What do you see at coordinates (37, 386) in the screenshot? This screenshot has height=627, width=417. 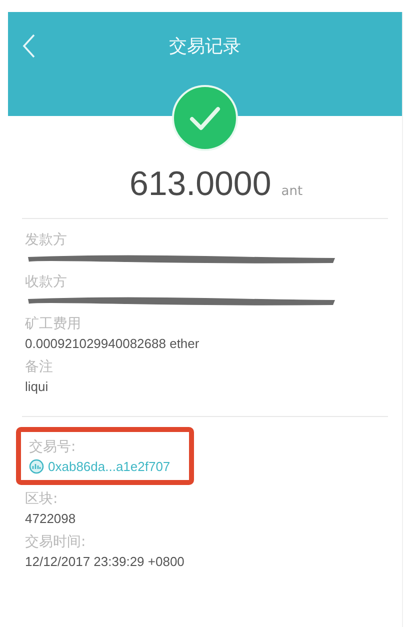 I see `field-value: liqui` at bounding box center [37, 386].